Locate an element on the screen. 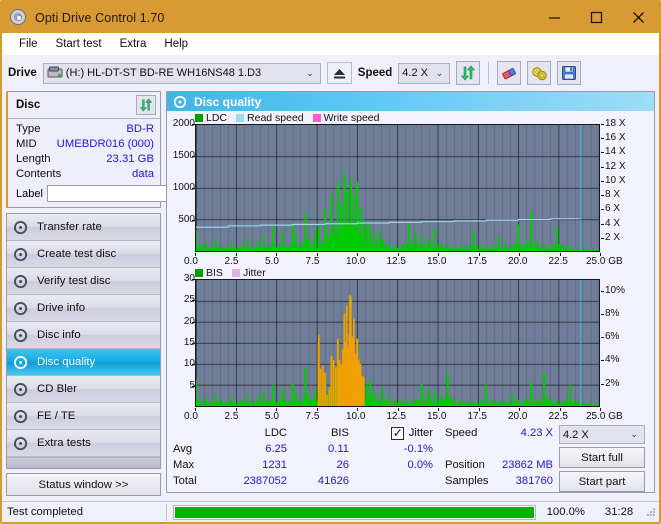  legend-item-ldc: LDC is located at coordinates (211, 118).